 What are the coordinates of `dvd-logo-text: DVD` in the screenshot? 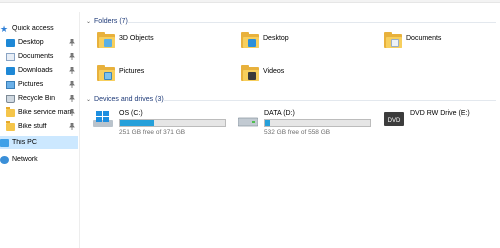 It's located at (394, 121).